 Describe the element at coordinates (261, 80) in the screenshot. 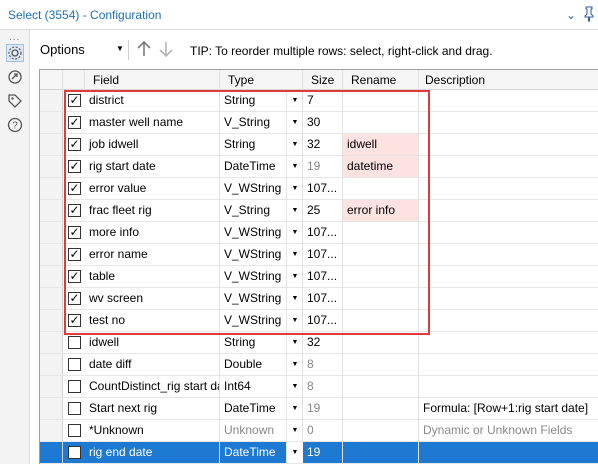

I see `column-header-type: Type` at that location.